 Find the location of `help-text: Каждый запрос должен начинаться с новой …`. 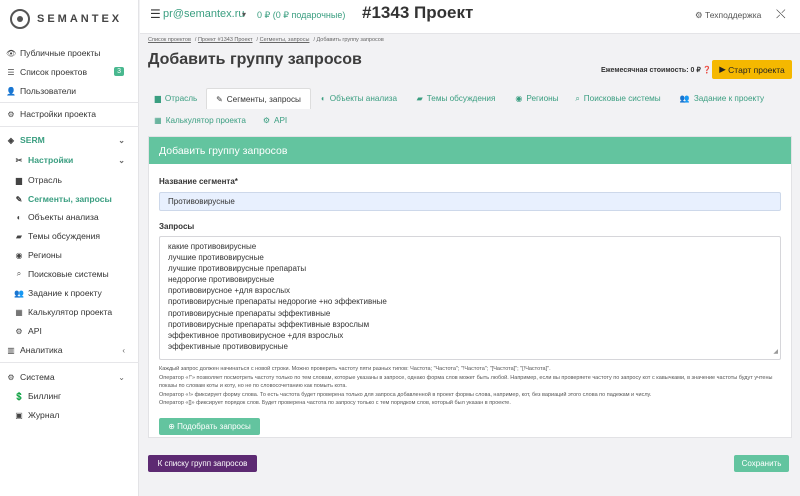

help-text: Каждый запрос должен начинаться с новой … is located at coordinates (472, 386).